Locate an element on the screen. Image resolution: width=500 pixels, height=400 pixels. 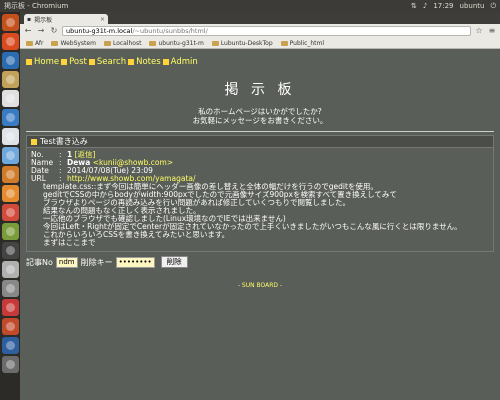
article-no-label: 記事No is located at coordinates (39, 262).